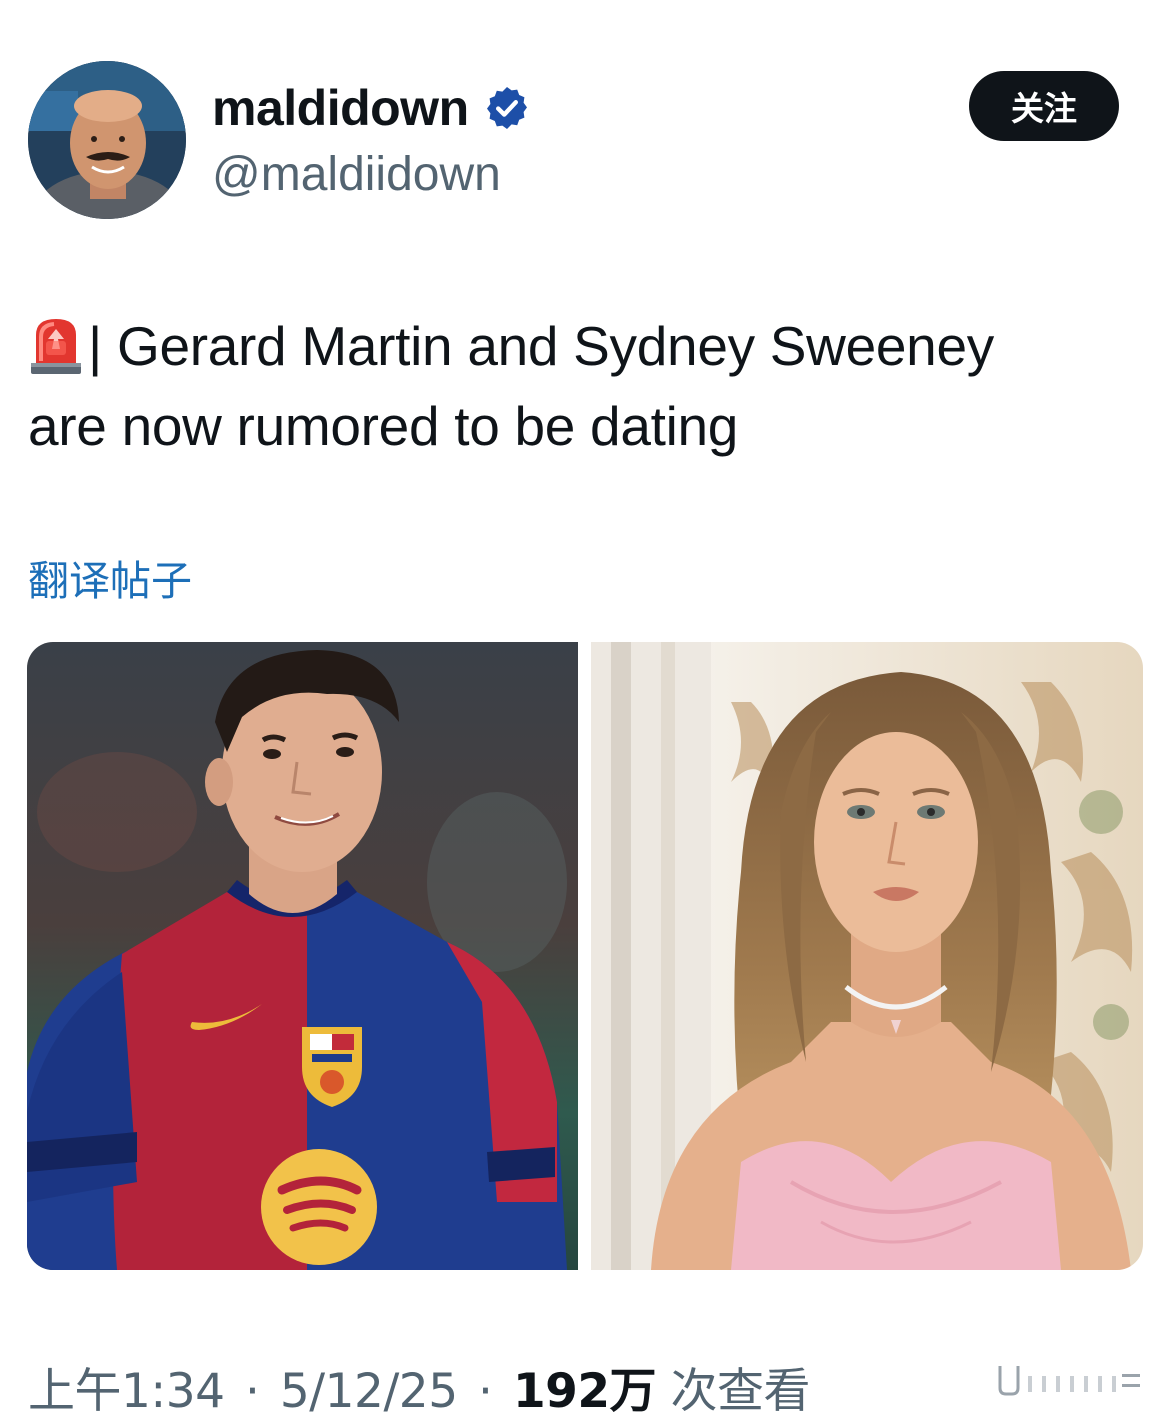  What do you see at coordinates (507, 108) in the screenshot?
I see `verified-badge-icon` at bounding box center [507, 108].